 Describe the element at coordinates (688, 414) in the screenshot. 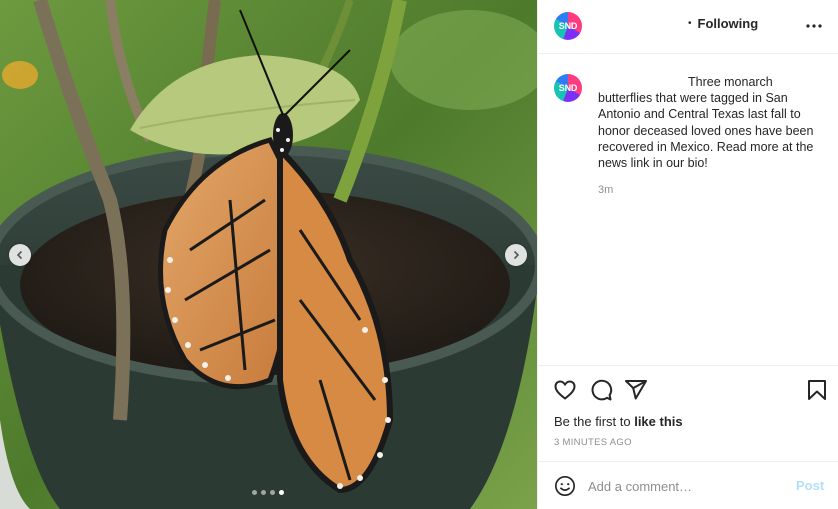

I see `post-actions: Be the first to like this 3 MINUTES AGO` at that location.